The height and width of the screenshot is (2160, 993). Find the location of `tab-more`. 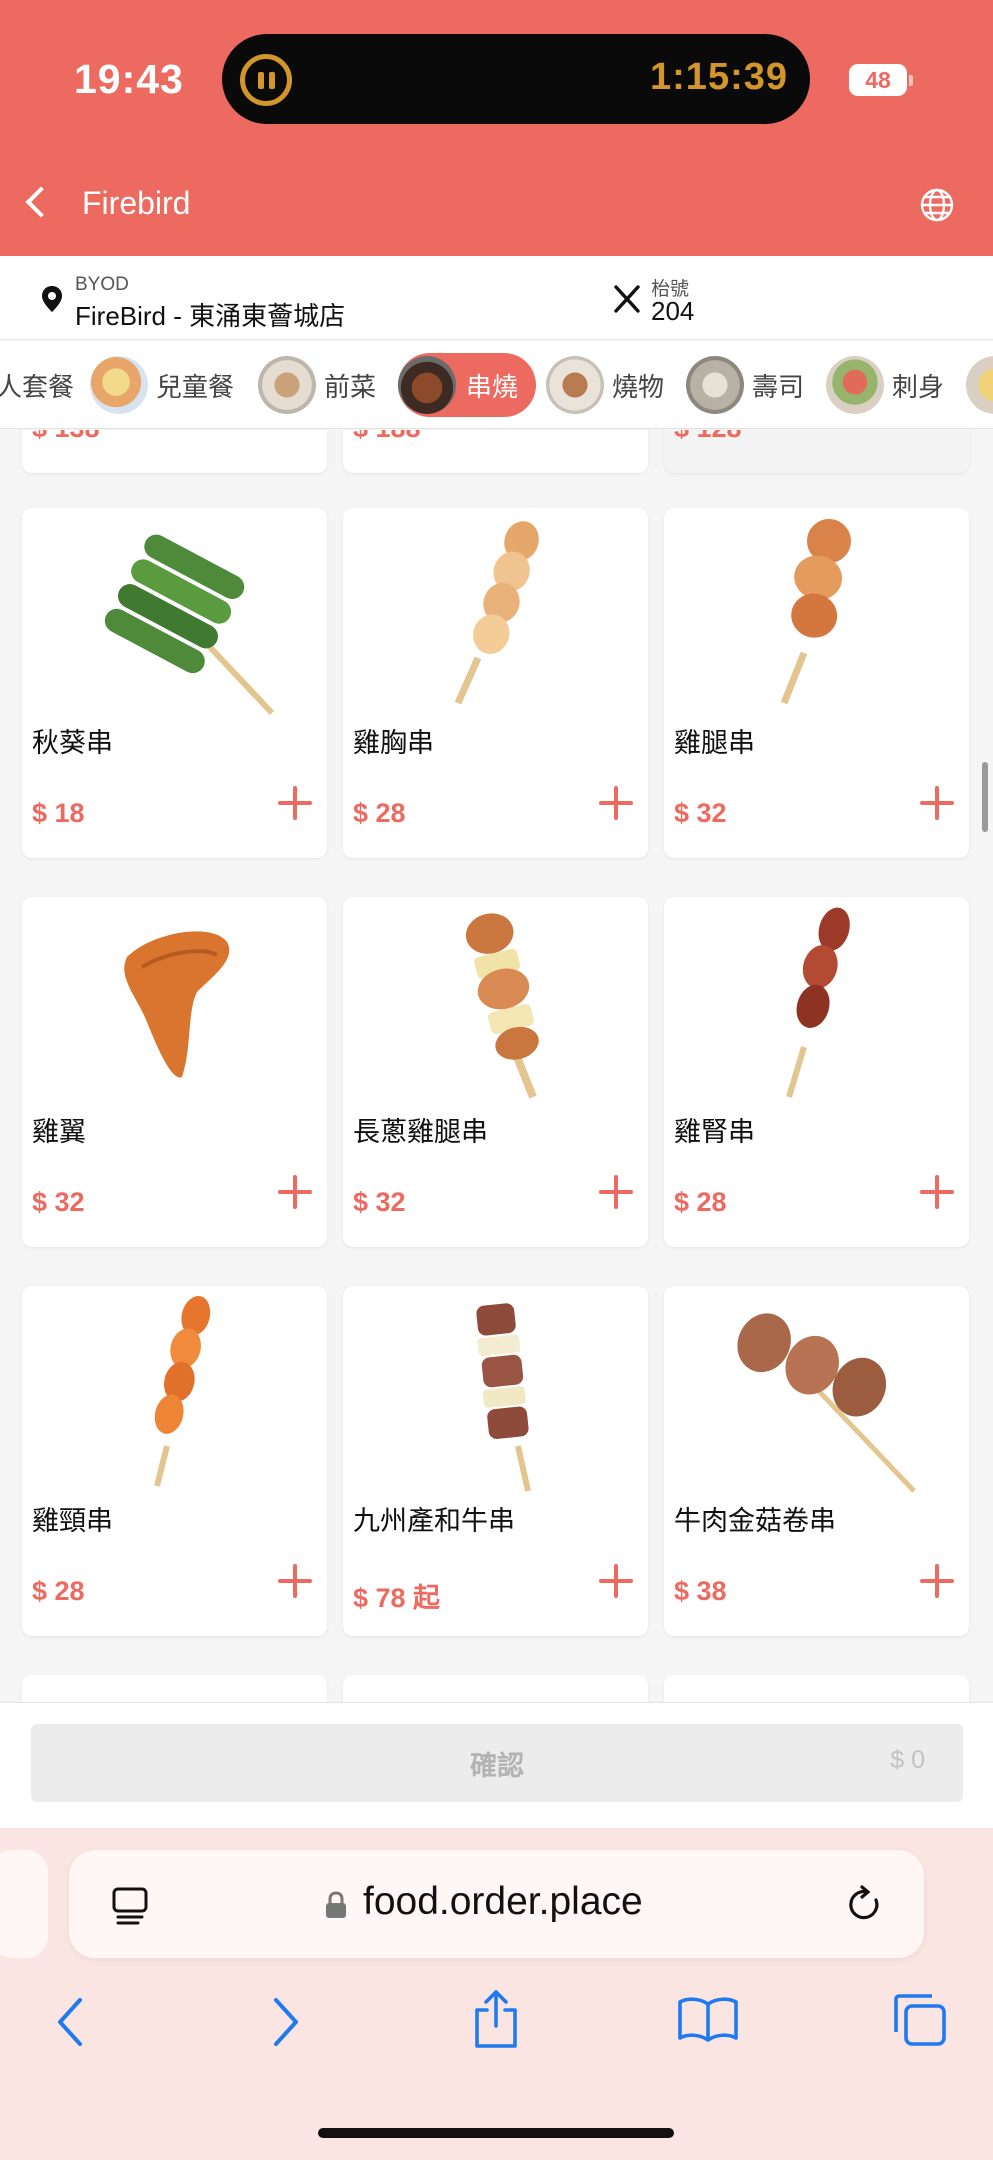

tab-more is located at coordinates (979, 385).